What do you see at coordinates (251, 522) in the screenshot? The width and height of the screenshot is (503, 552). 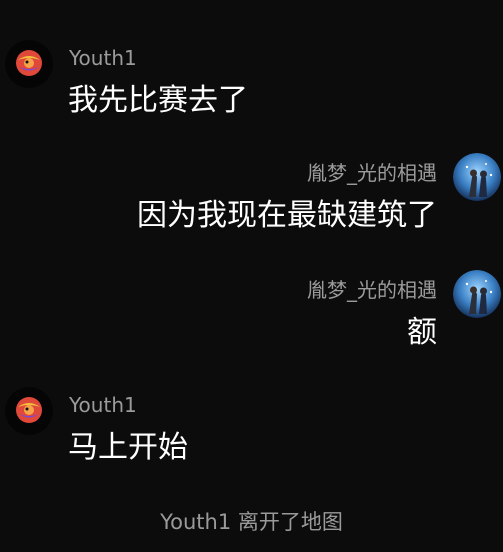 I see `system-notice: Youth1 离开了地图` at bounding box center [251, 522].